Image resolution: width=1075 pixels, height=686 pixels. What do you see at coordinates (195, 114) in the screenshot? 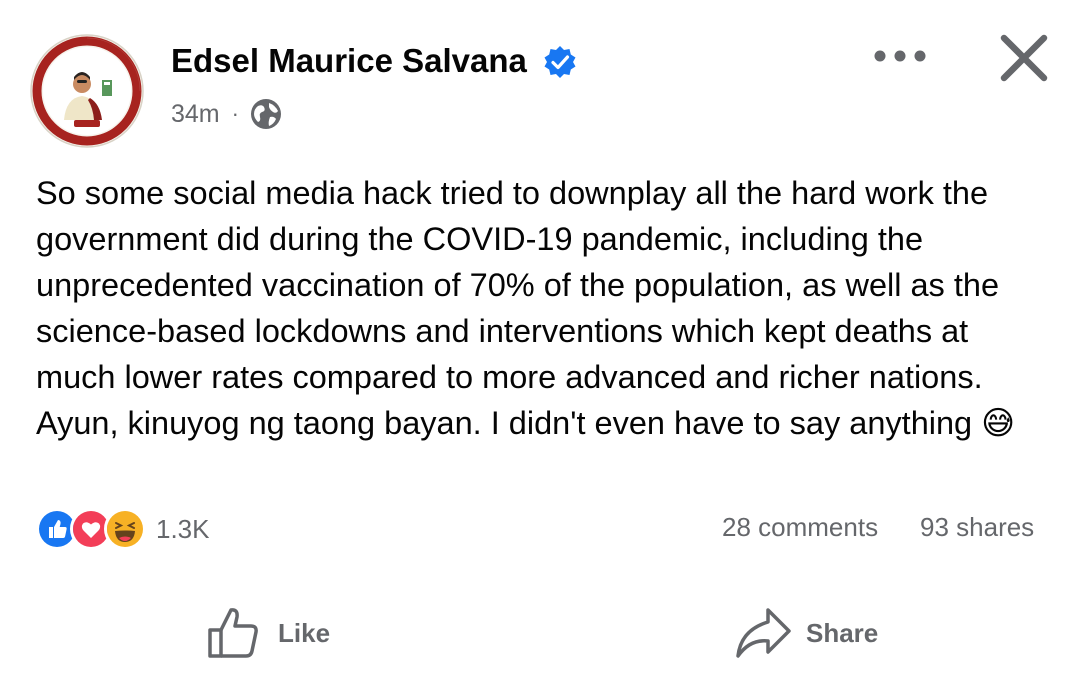
I see `post-time: 34m` at bounding box center [195, 114].